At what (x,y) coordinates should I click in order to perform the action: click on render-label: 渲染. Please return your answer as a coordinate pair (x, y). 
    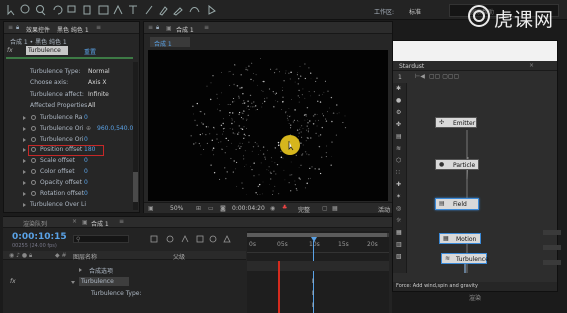
    Looking at the image, I should click on (475, 297).